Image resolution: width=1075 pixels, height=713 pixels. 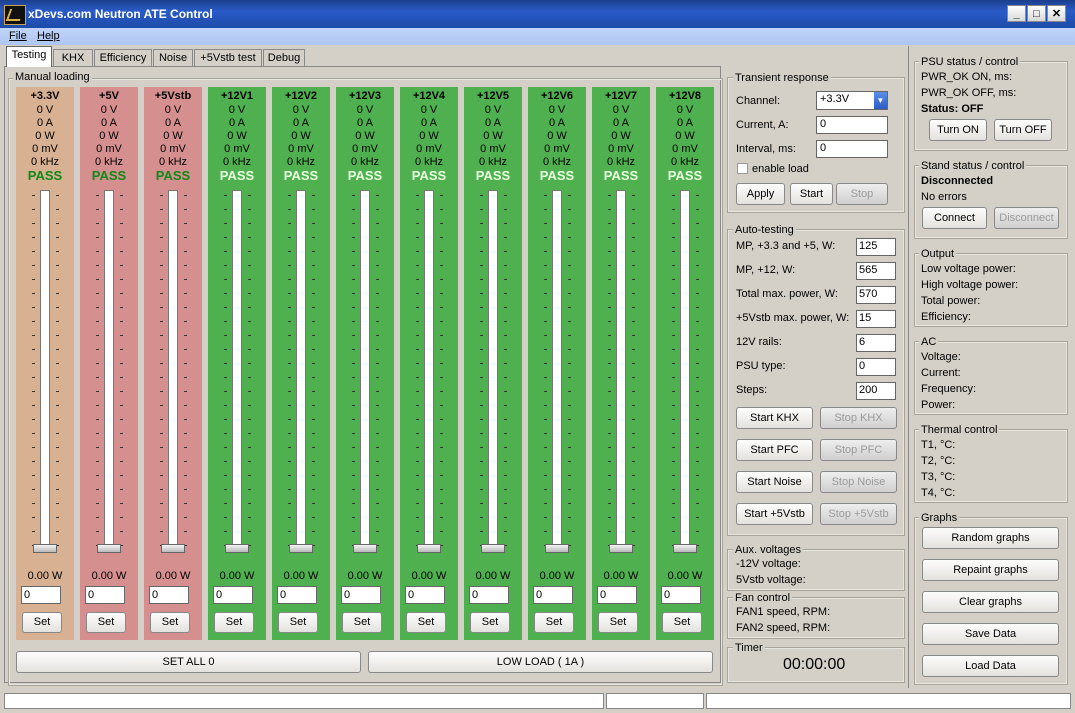 What do you see at coordinates (876, 343) in the screenshot?
I see `autotest-field-input: 6` at bounding box center [876, 343].